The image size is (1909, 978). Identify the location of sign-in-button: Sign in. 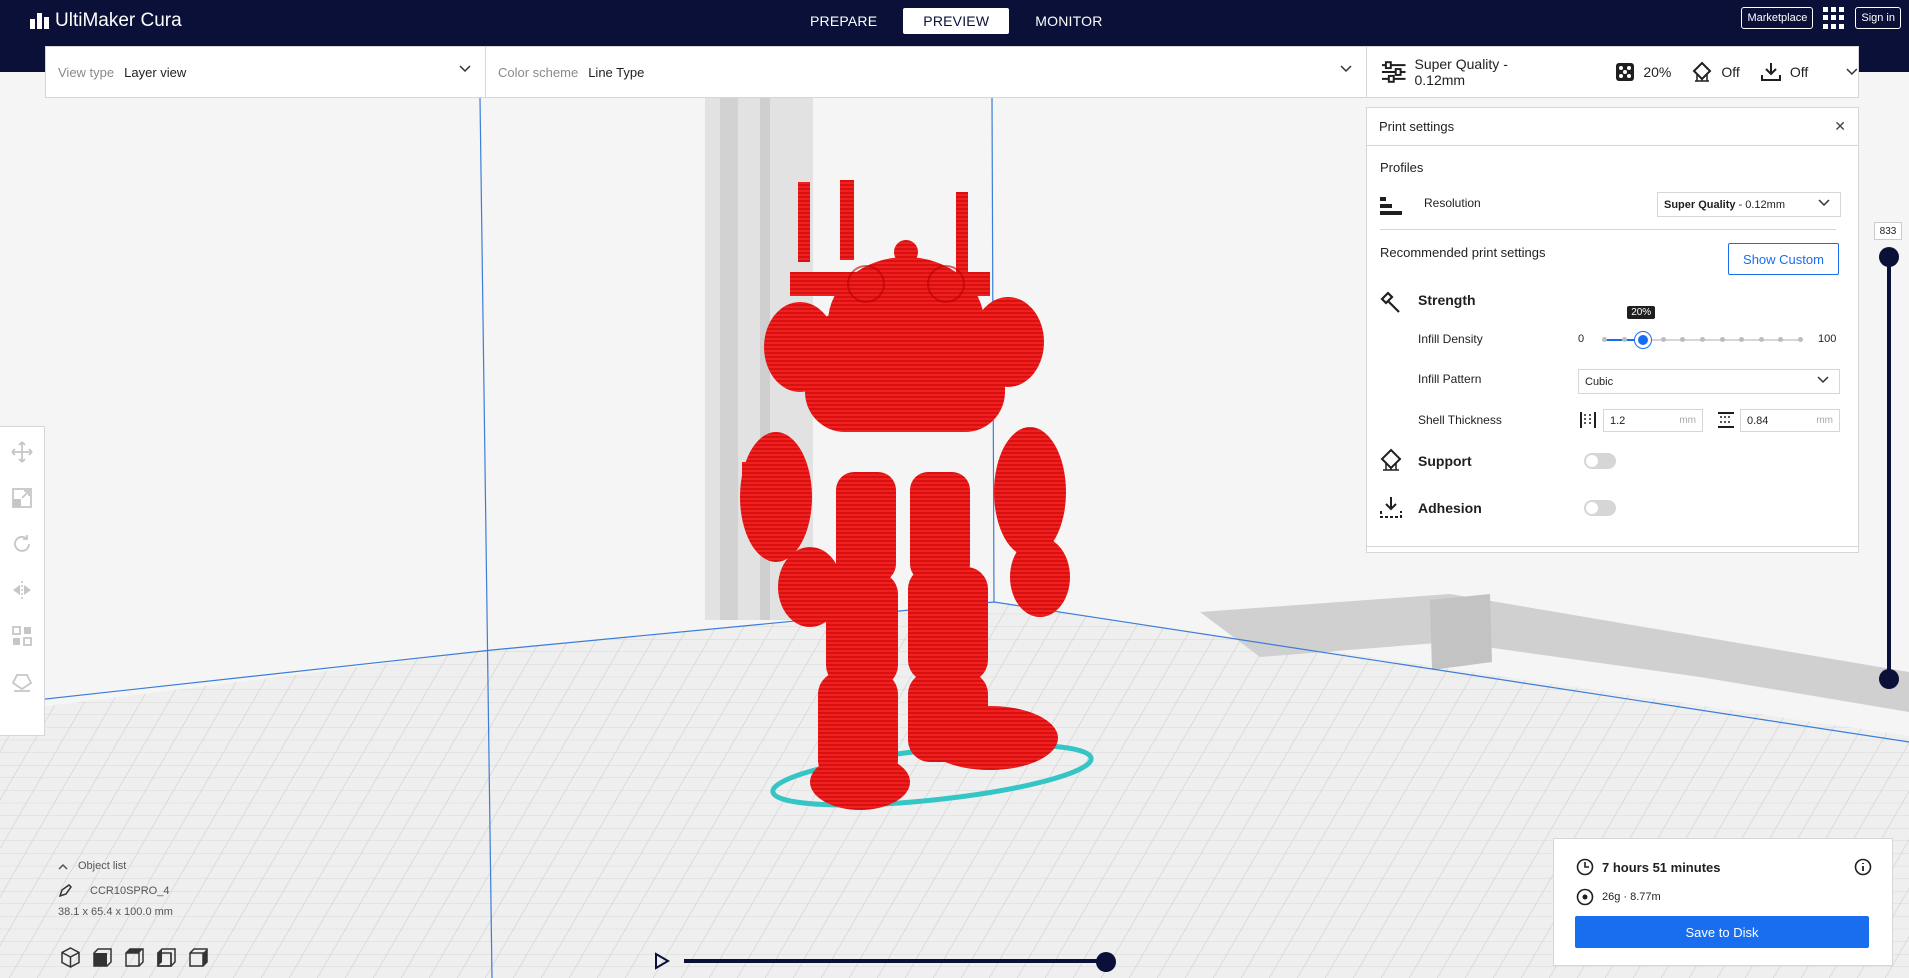
(1878, 18).